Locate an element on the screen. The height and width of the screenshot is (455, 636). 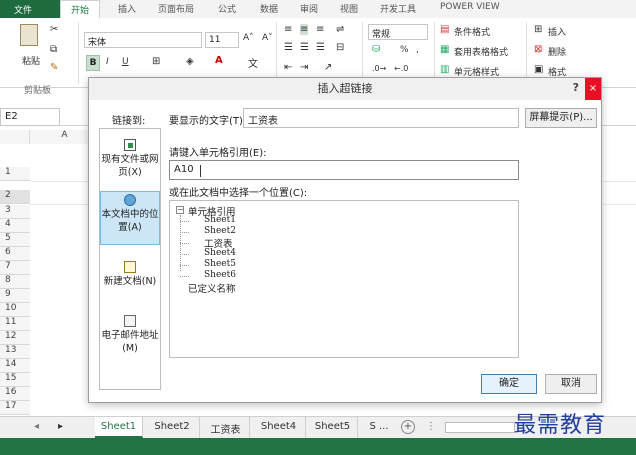
tab-power-view: POWER VIEW is located at coordinates (470, 7).